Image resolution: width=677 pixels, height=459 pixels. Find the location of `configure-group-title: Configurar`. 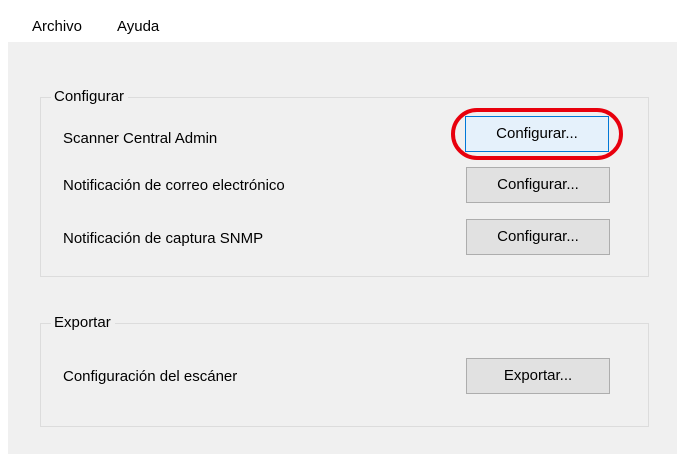

configure-group-title: Configurar is located at coordinates (90, 97).